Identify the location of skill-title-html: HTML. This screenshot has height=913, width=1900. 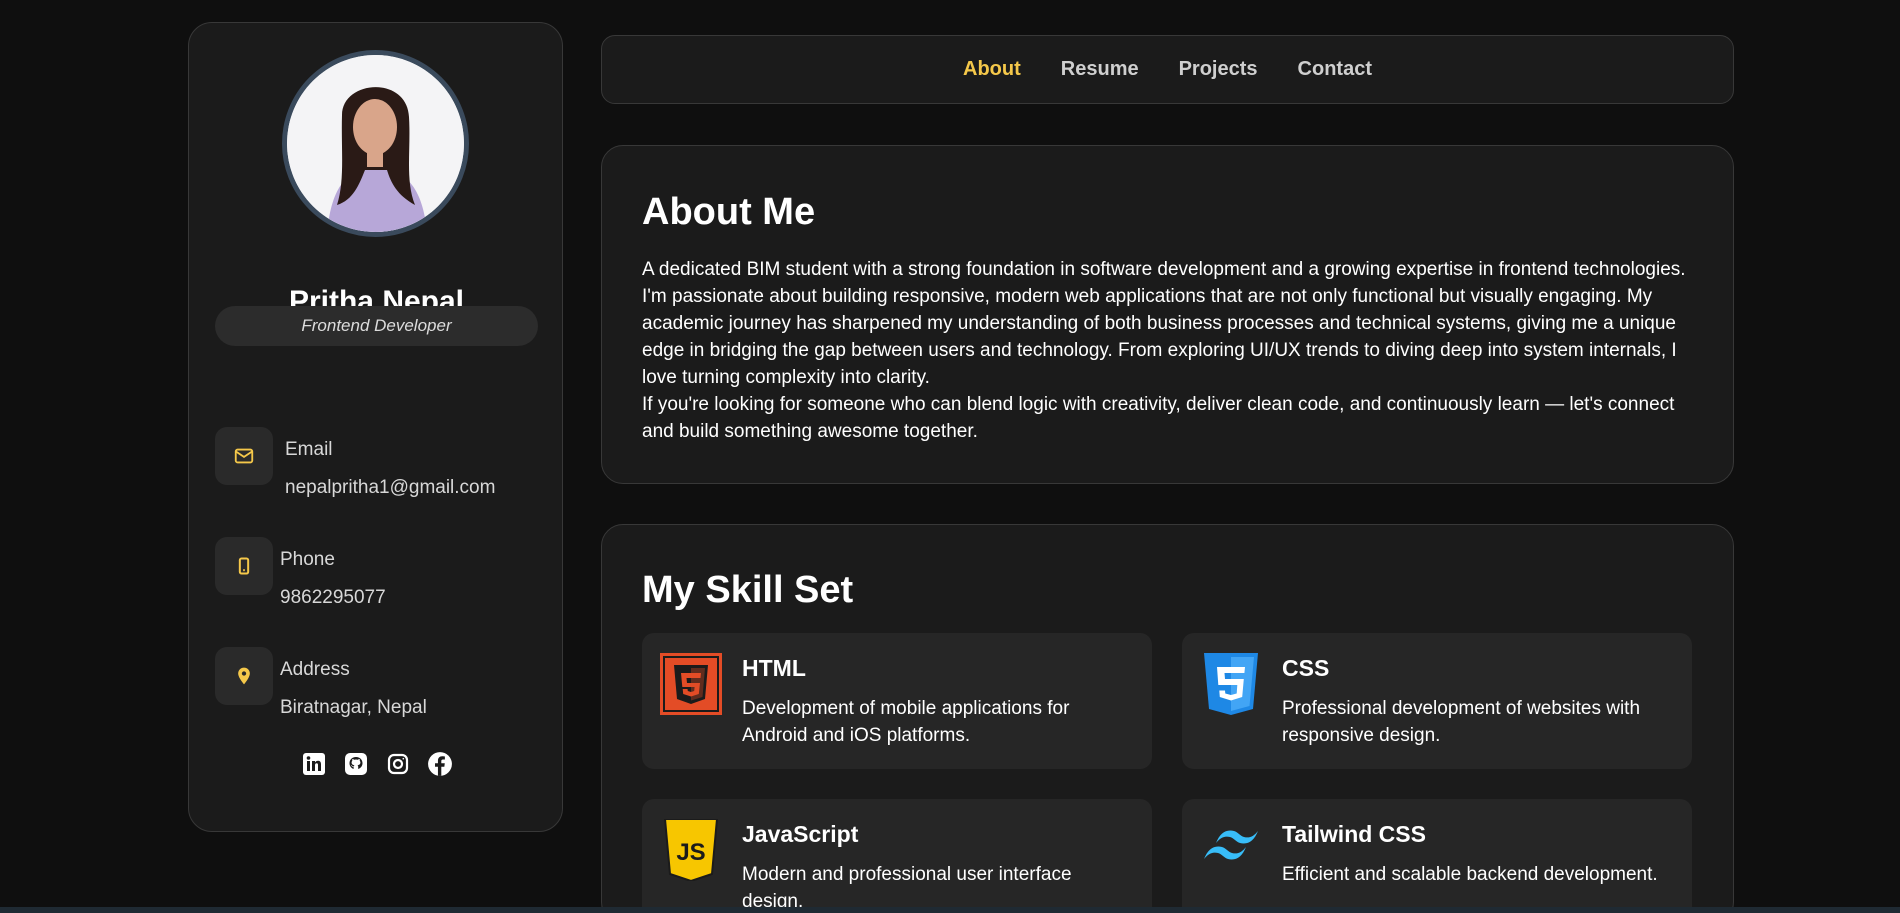
(774, 668).